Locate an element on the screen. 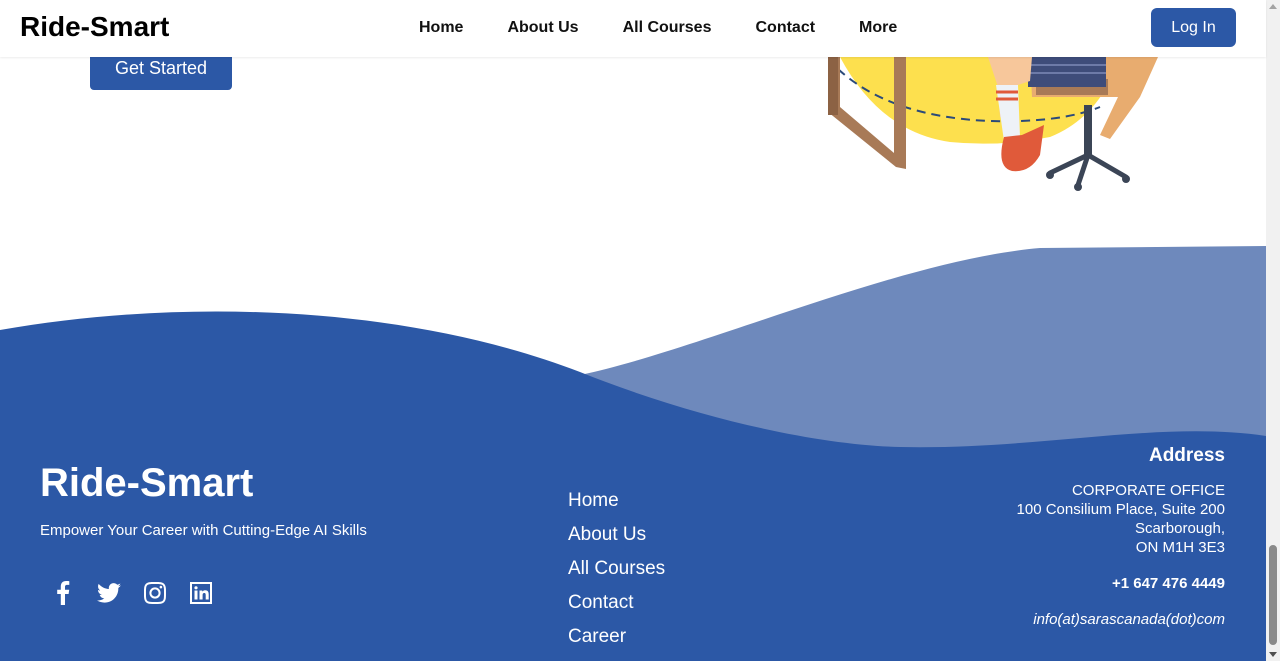 The width and height of the screenshot is (1280, 661). address-title: Address is located at coordinates (1186, 455).